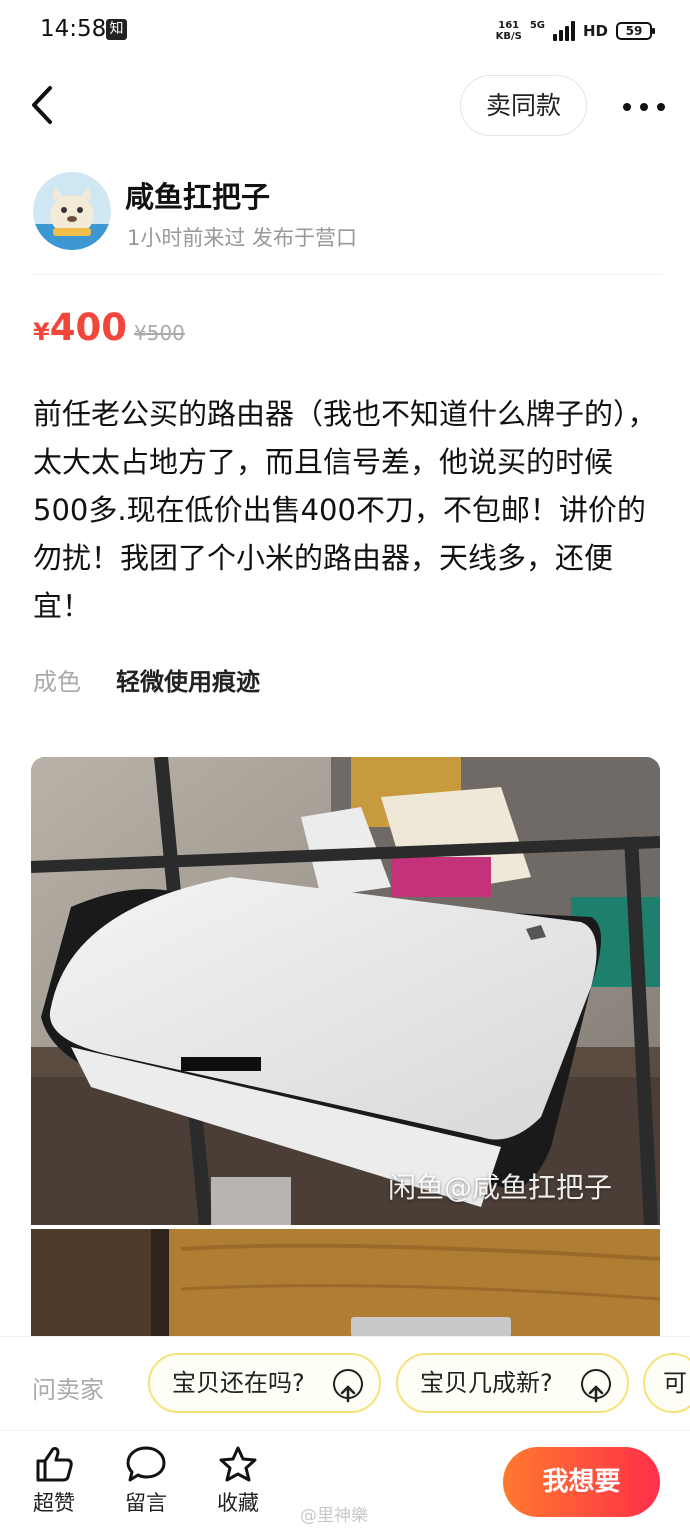  What do you see at coordinates (595, 31) in the screenshot?
I see `hd-call-icon: HD` at bounding box center [595, 31].